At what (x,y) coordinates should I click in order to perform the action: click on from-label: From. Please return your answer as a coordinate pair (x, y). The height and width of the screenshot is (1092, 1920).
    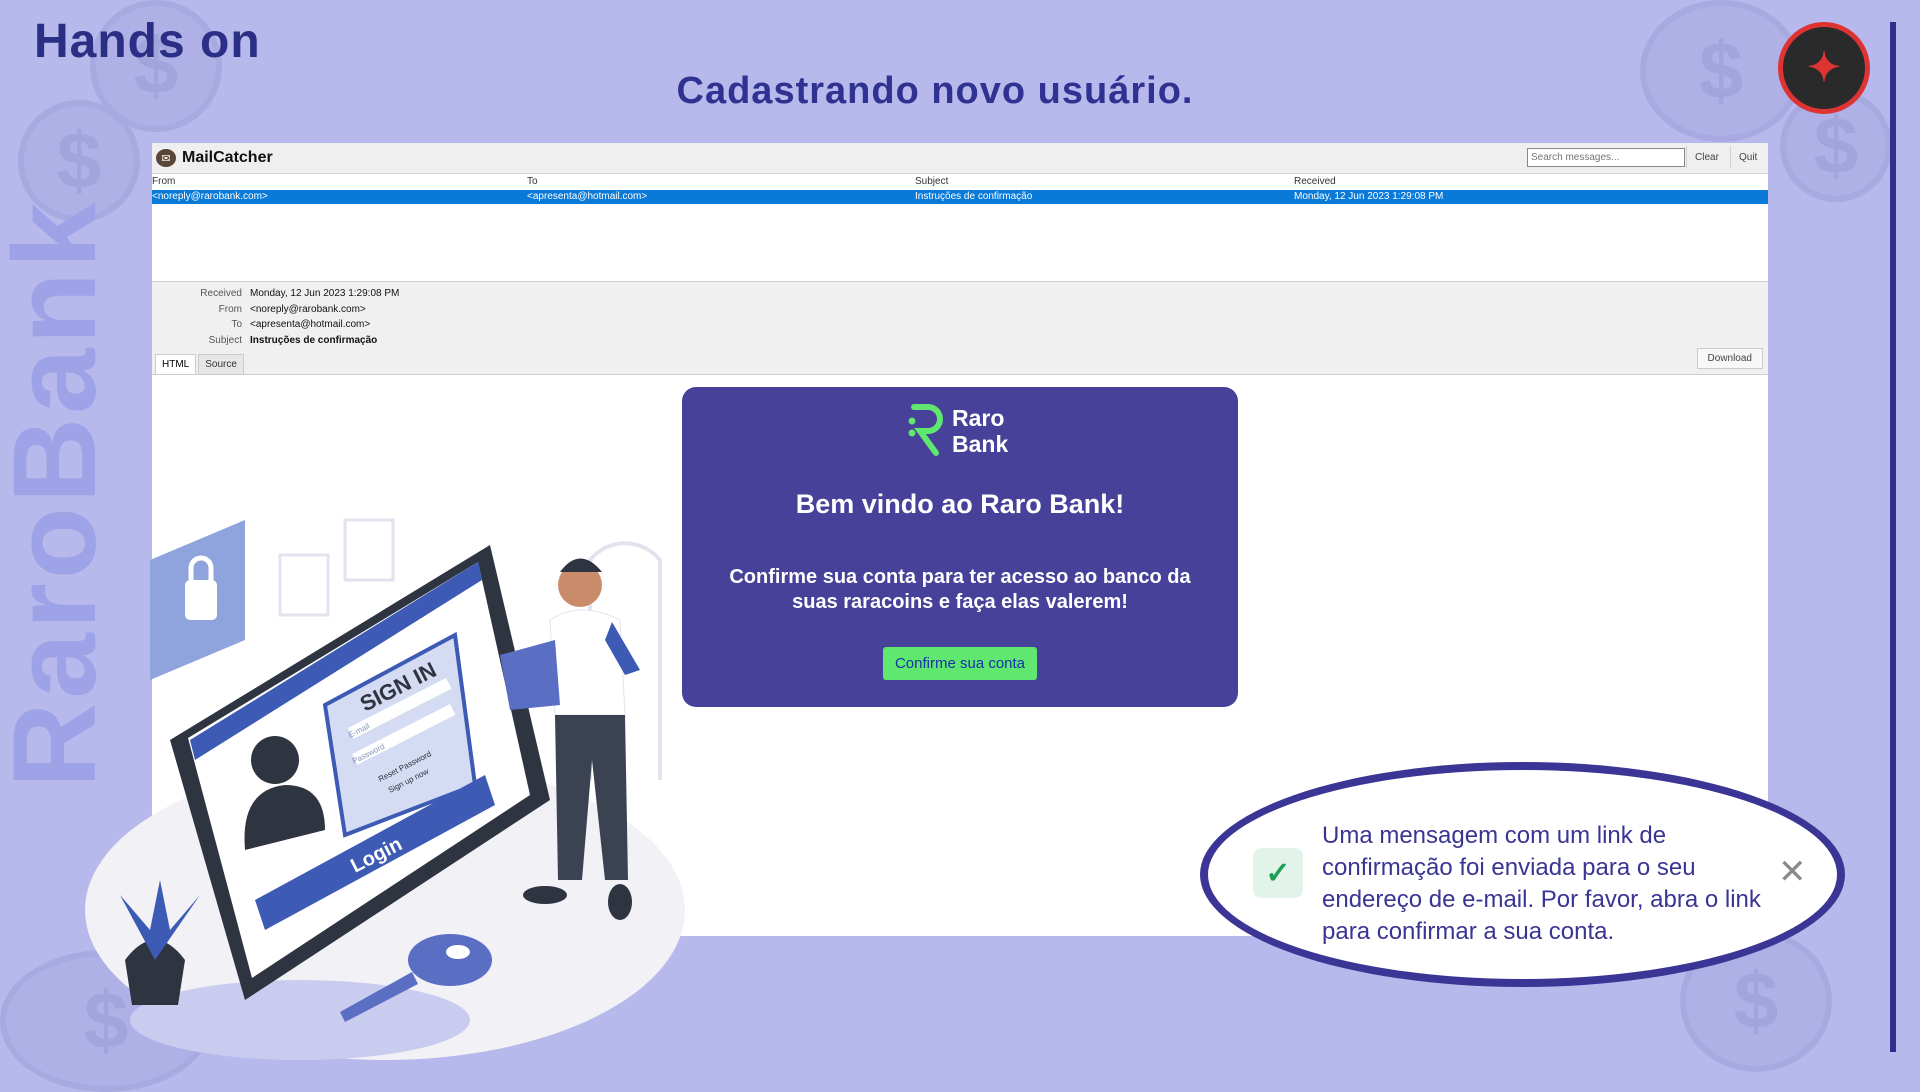
    Looking at the image, I should click on (230, 309).